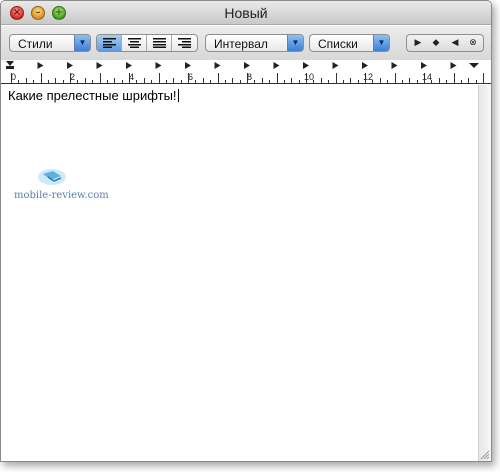 The width and height of the screenshot is (500, 472). I want to click on align-right-icon, so click(184, 43).